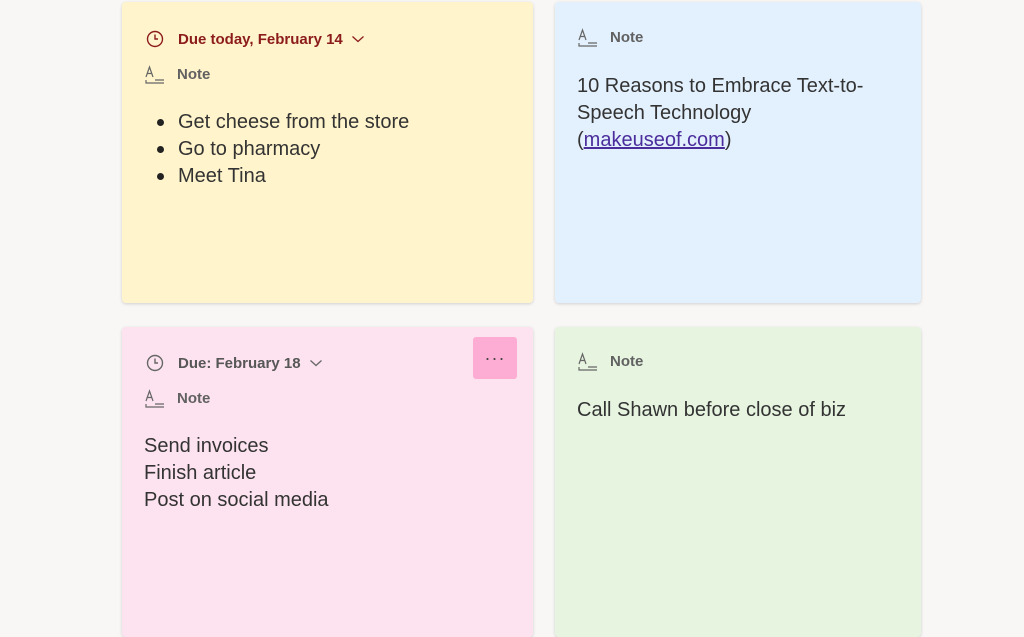 The image size is (1024, 637). Describe the element at coordinates (664, 113) in the screenshot. I see `note-line: Speech Technology` at that location.